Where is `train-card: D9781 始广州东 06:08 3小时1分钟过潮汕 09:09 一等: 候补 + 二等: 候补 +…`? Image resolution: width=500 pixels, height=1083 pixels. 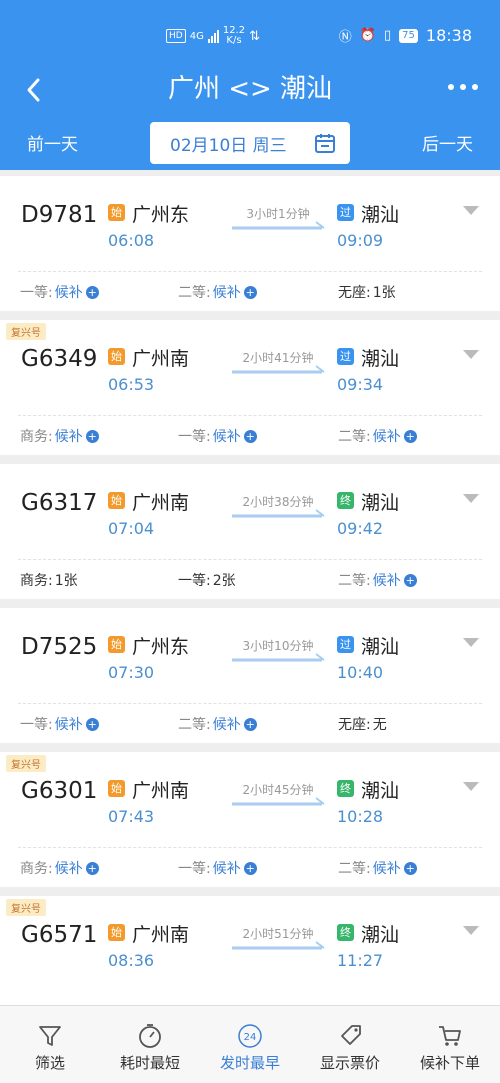 train-card: D9781 始广州东 06:08 3小时1分钟过潮汕 09:09 一等: 候补 + 二等: 候补 +… is located at coordinates (250, 243).